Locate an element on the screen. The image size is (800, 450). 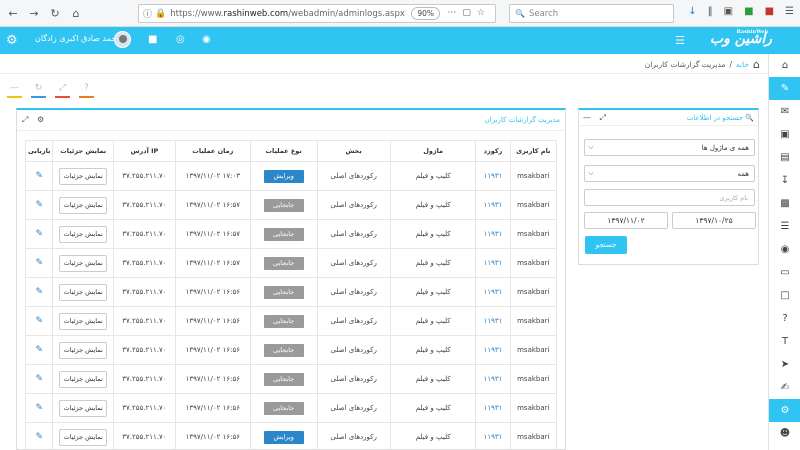
reload-icon: ↻ is located at coordinates (55, 13).